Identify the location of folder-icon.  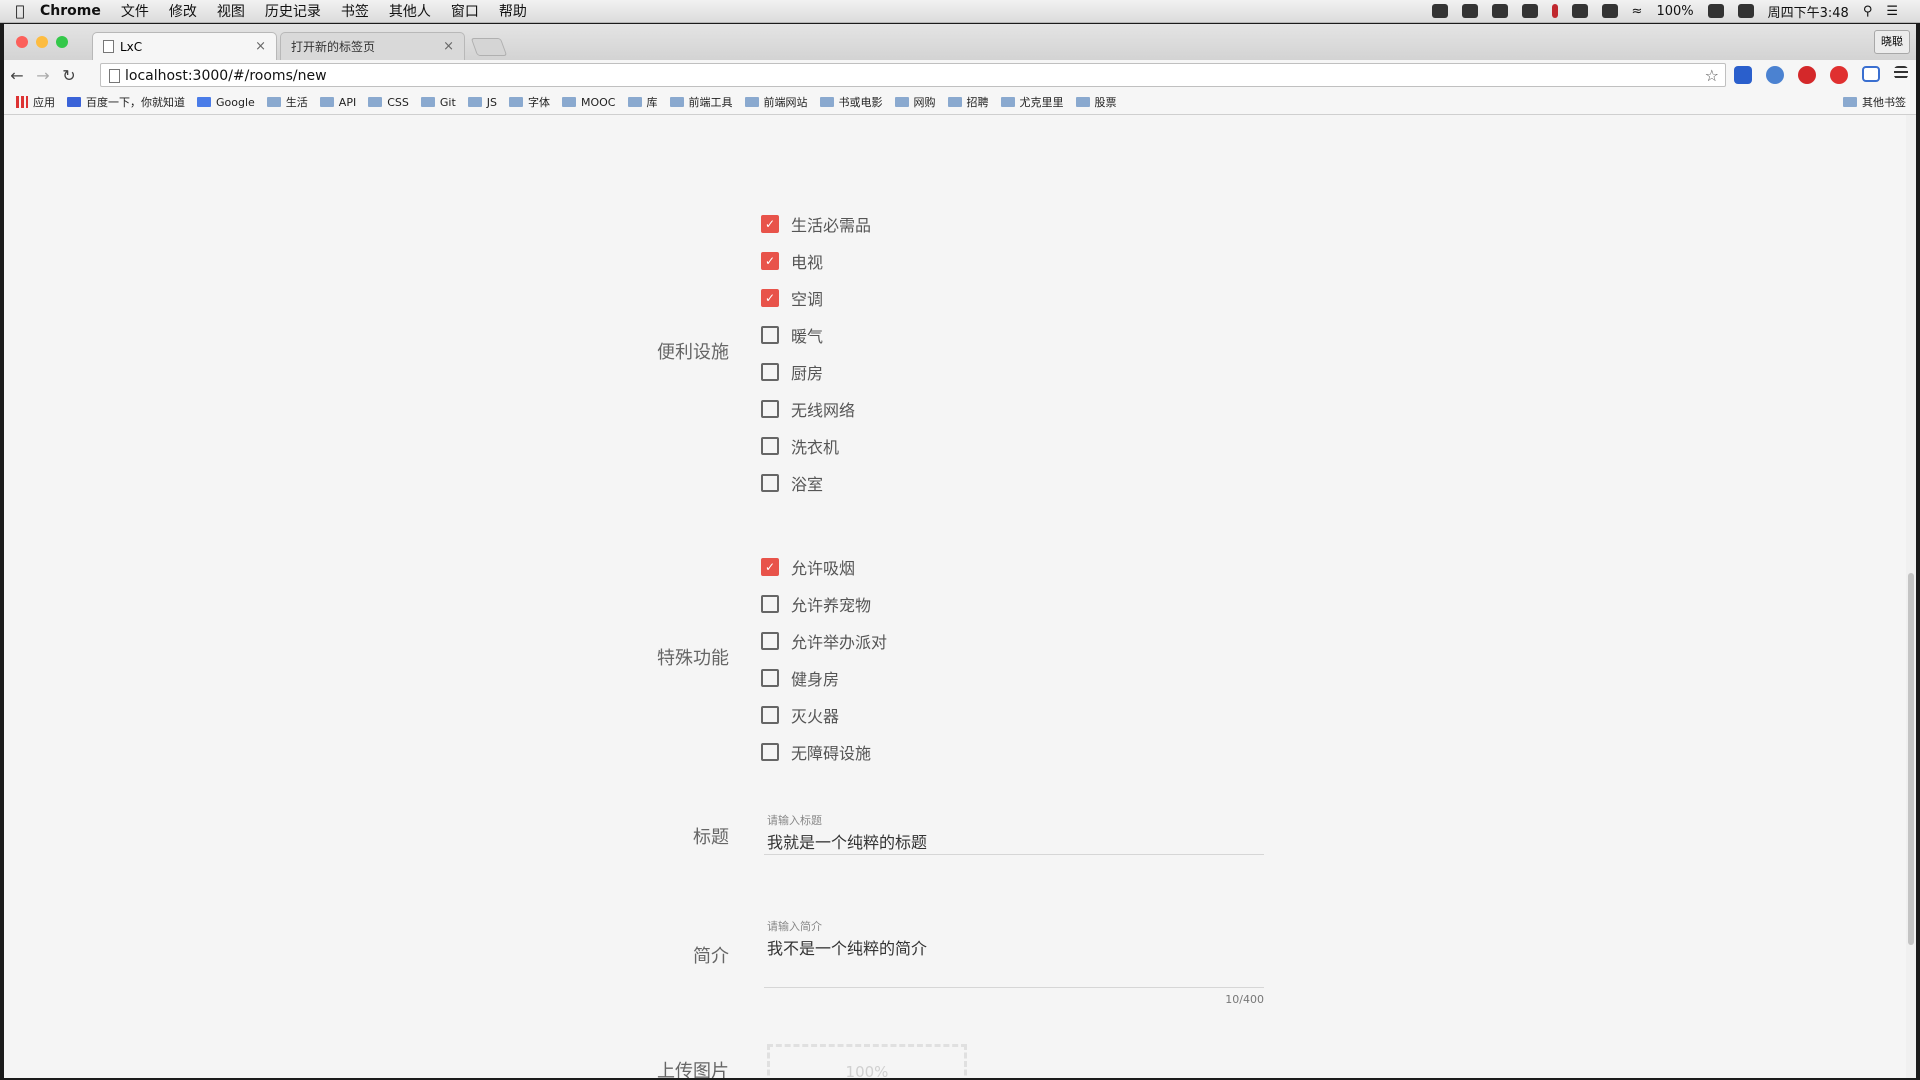
(751, 102).